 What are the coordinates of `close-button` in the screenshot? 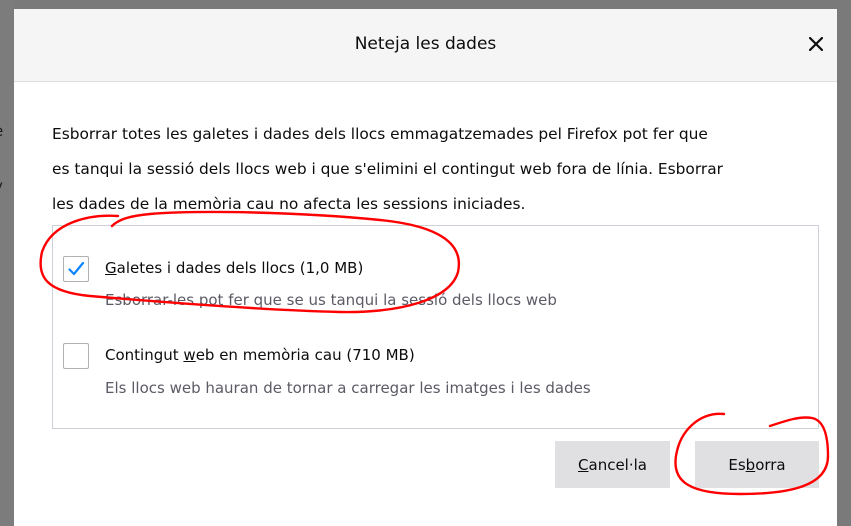 It's located at (816, 44).